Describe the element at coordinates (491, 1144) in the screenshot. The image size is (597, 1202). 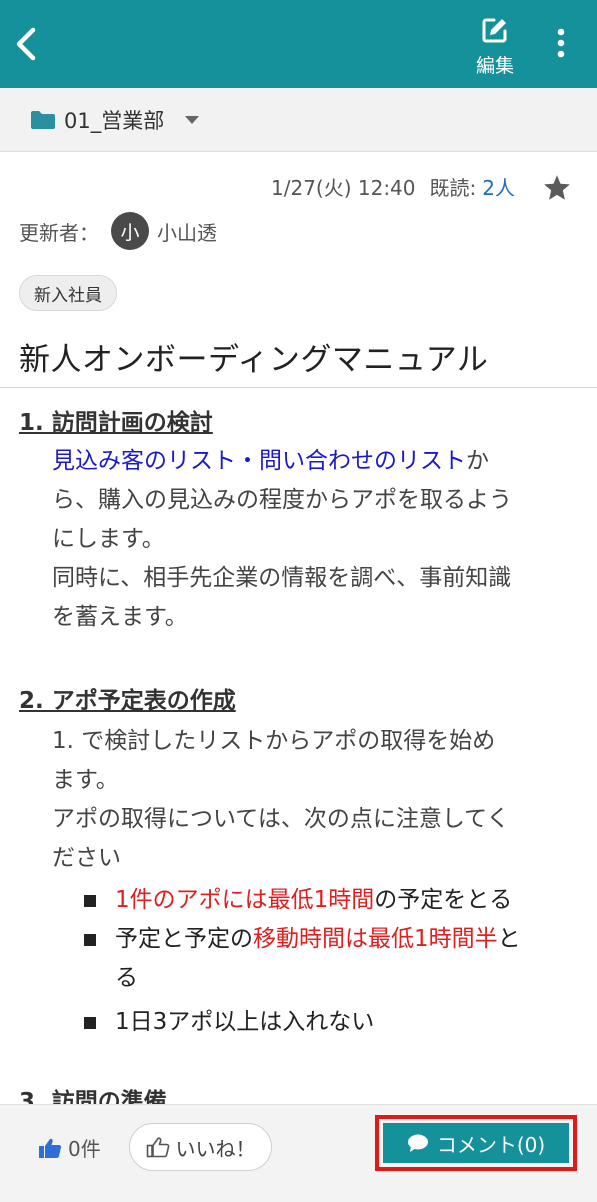
I see `comment-button-label: コメント(0)` at that location.